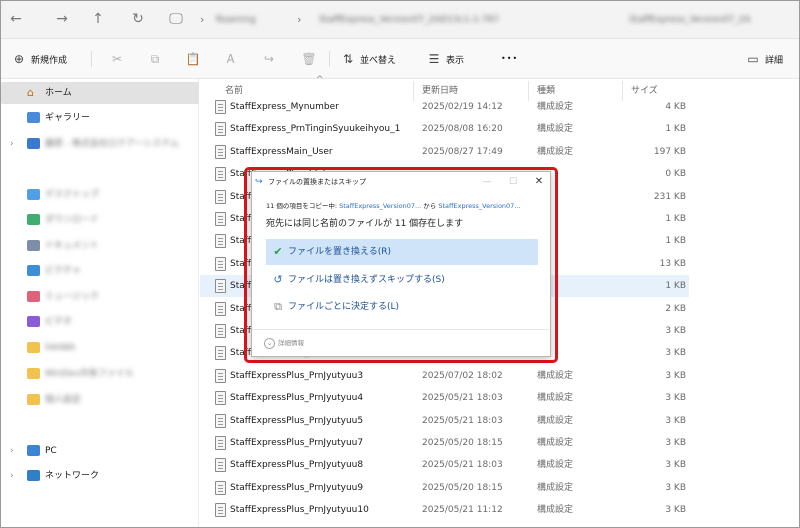 Image resolution: width=800 pixels, height=528 pixels. Describe the element at coordinates (30, 92) in the screenshot. I see `home-icon: ⌂` at that location.